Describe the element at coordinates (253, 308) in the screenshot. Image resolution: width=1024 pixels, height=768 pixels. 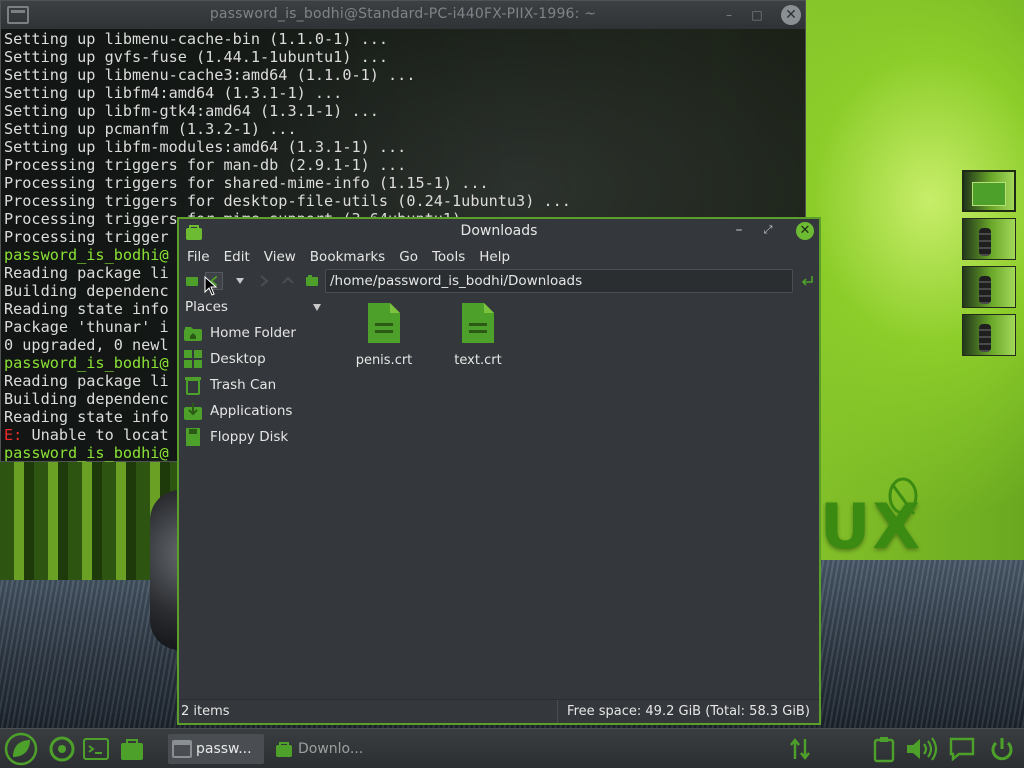
I see `places-header: Places` at that location.